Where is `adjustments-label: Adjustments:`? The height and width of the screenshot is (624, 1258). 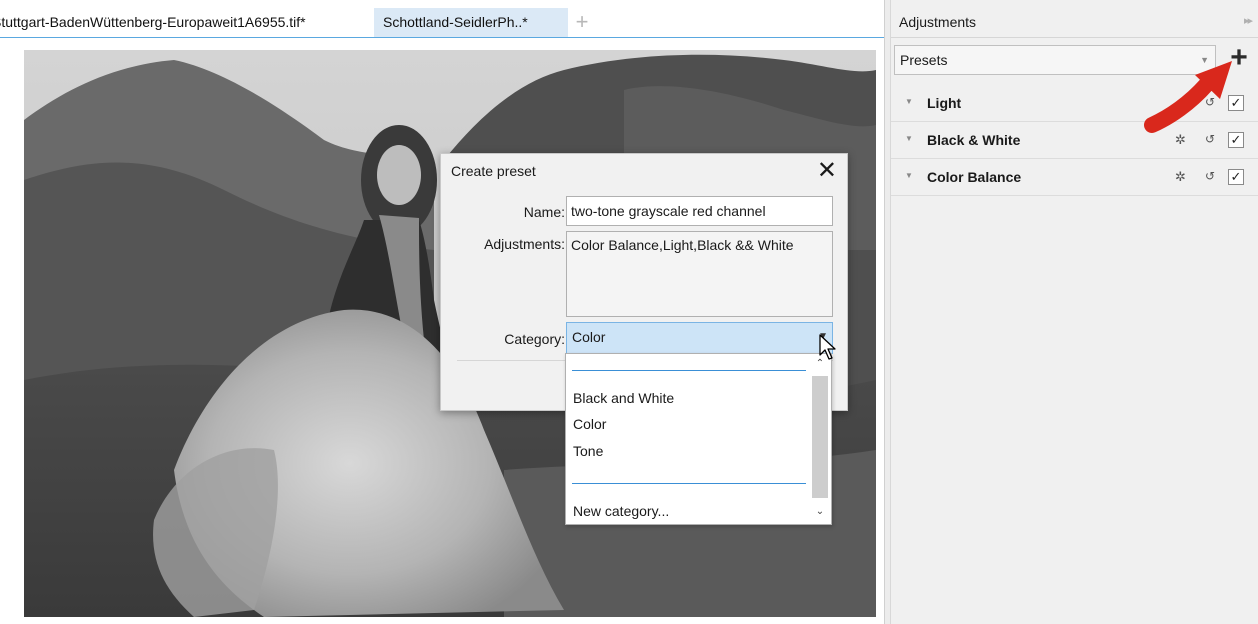
adjustments-label: Adjustments: is located at coordinates (524, 244).